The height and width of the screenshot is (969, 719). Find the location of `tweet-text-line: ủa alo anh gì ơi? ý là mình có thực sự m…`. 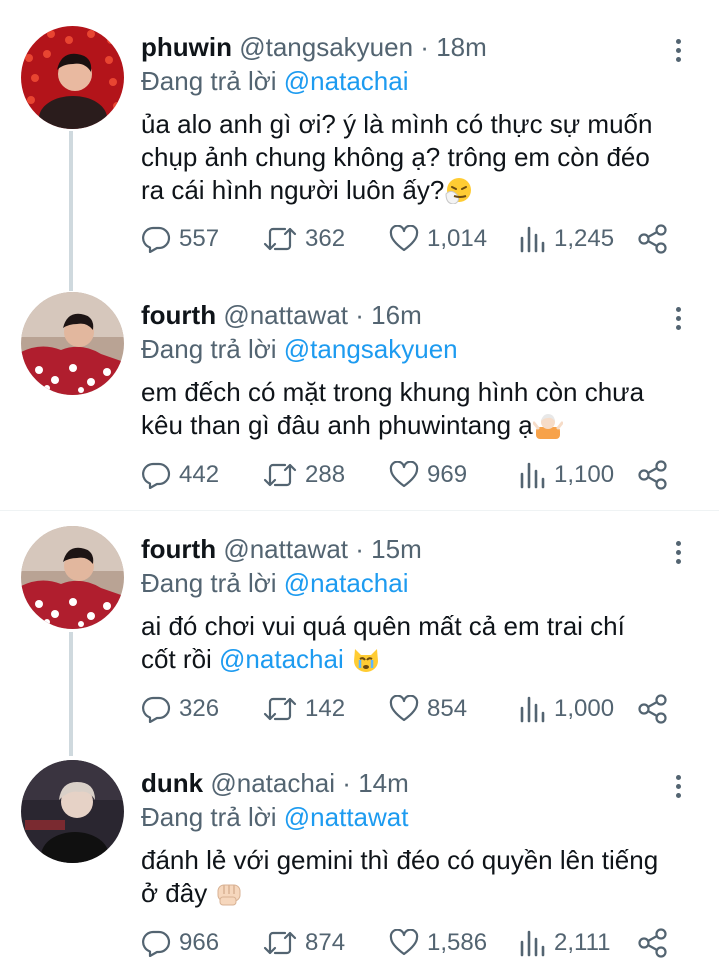

tweet-text-line: ủa alo anh gì ơi? ý là mình có thực sự m… is located at coordinates (397, 124).